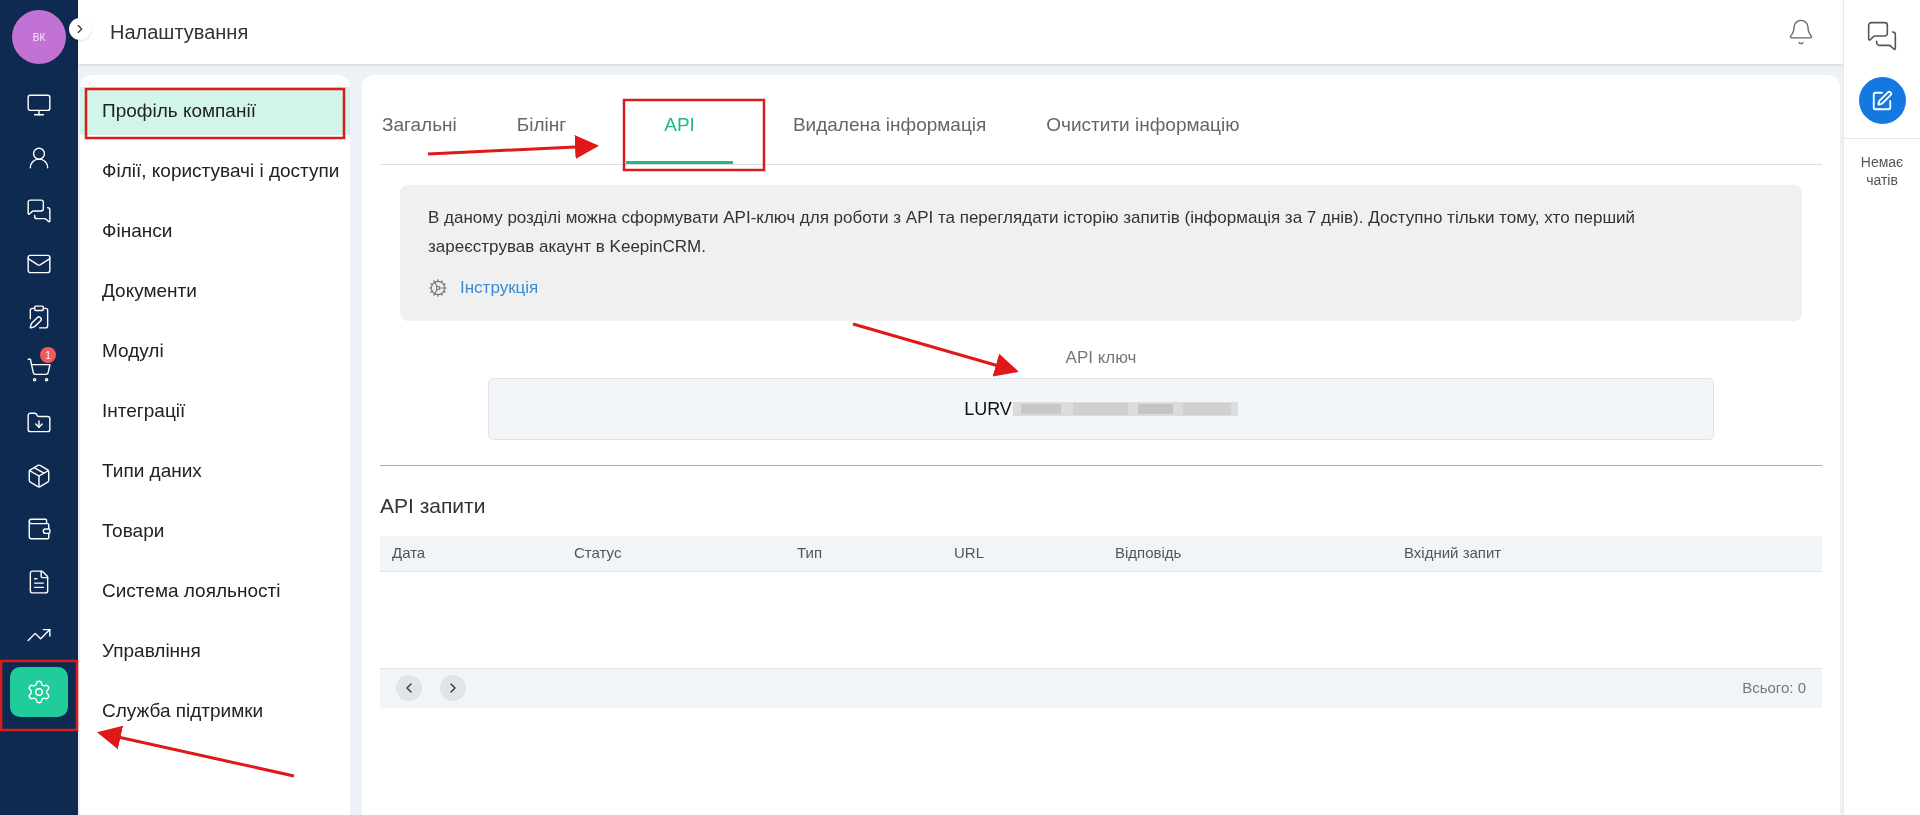 This screenshot has height=815, width=1920. Describe the element at coordinates (541, 128) in the screenshot. I see `tab: Білінг` at that location.